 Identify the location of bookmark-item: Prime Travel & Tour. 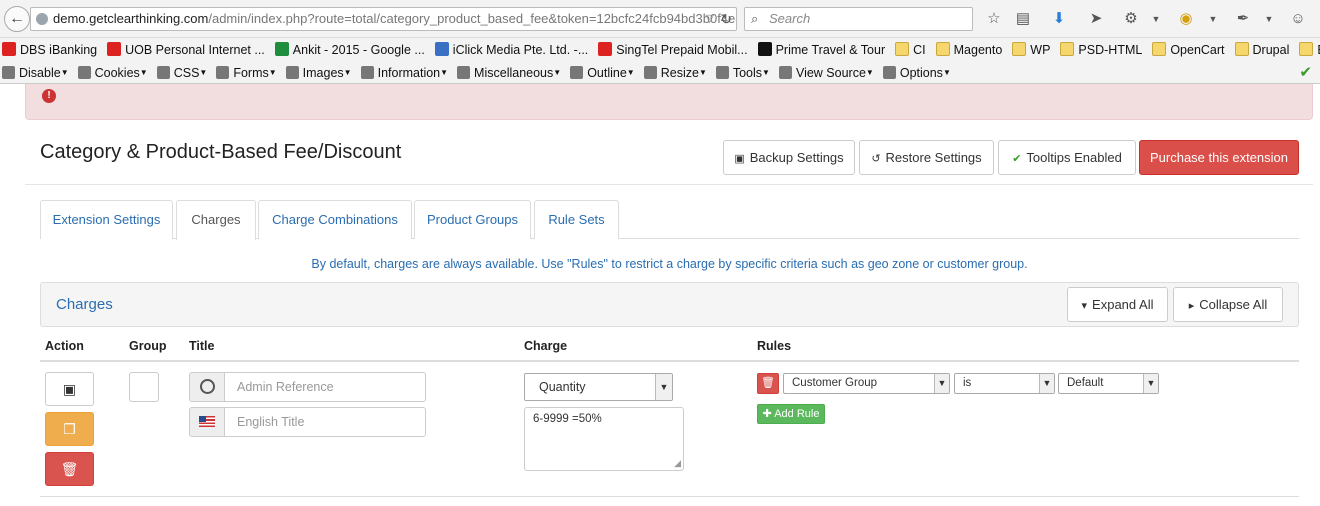
(820, 50).